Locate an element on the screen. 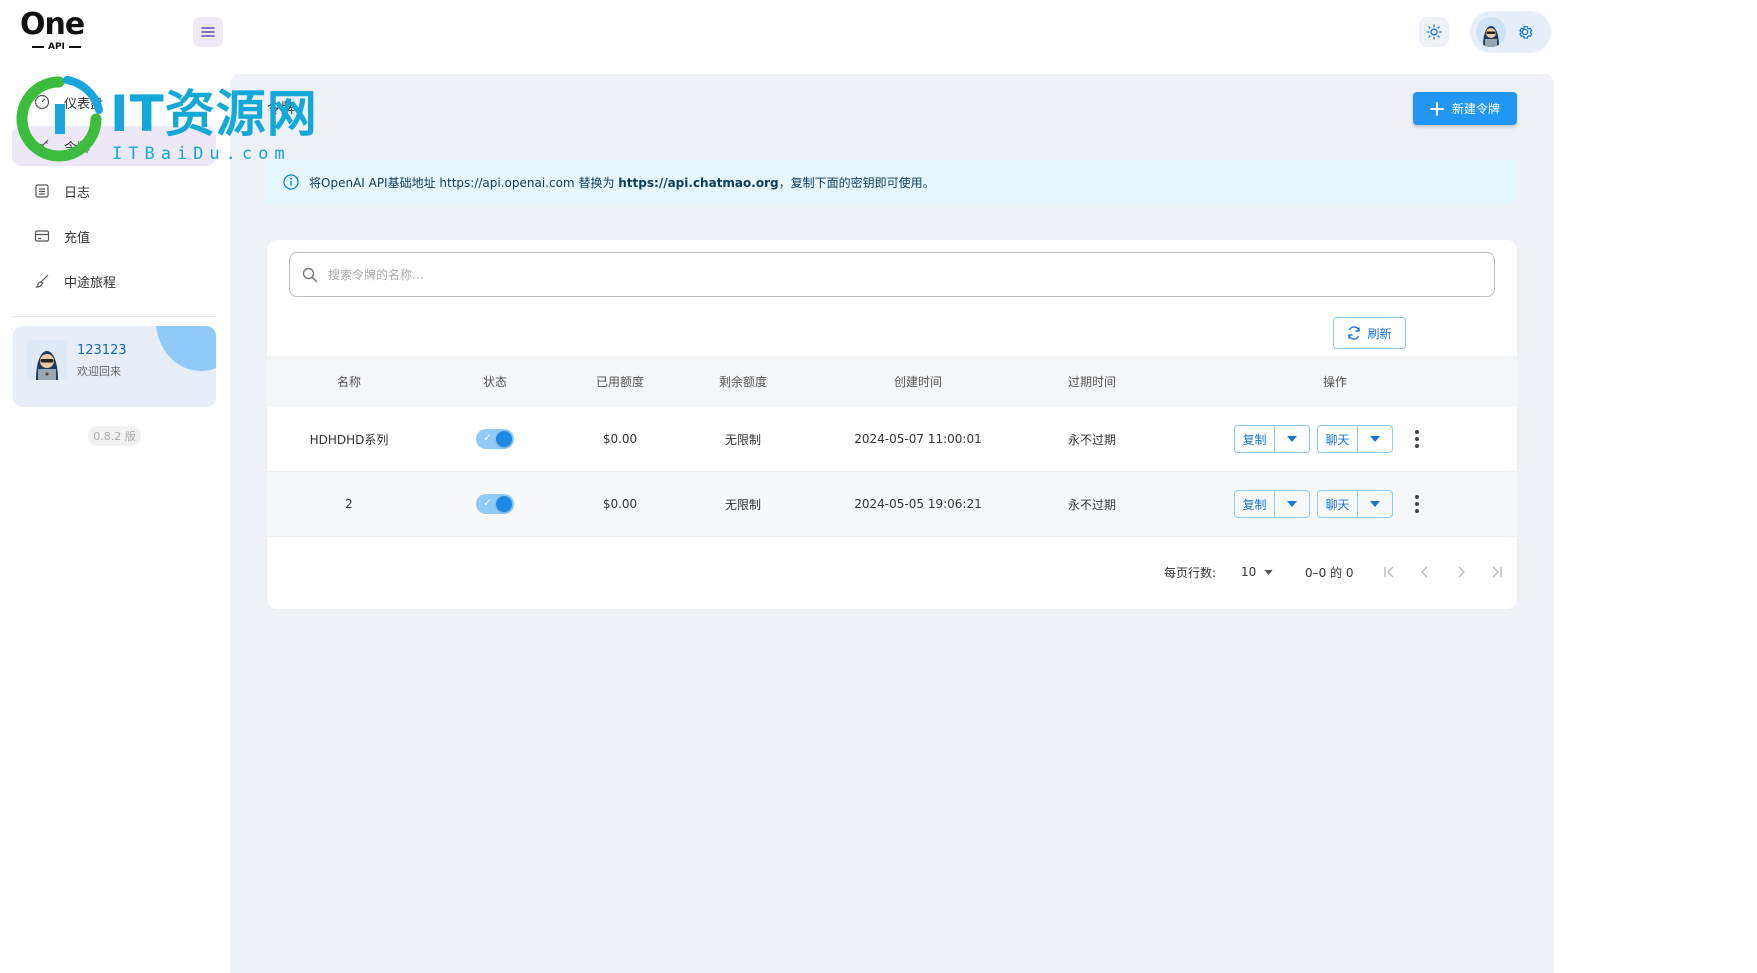 The height and width of the screenshot is (973, 1757). column-header-remaining: 剩余额度 is located at coordinates (743, 381).